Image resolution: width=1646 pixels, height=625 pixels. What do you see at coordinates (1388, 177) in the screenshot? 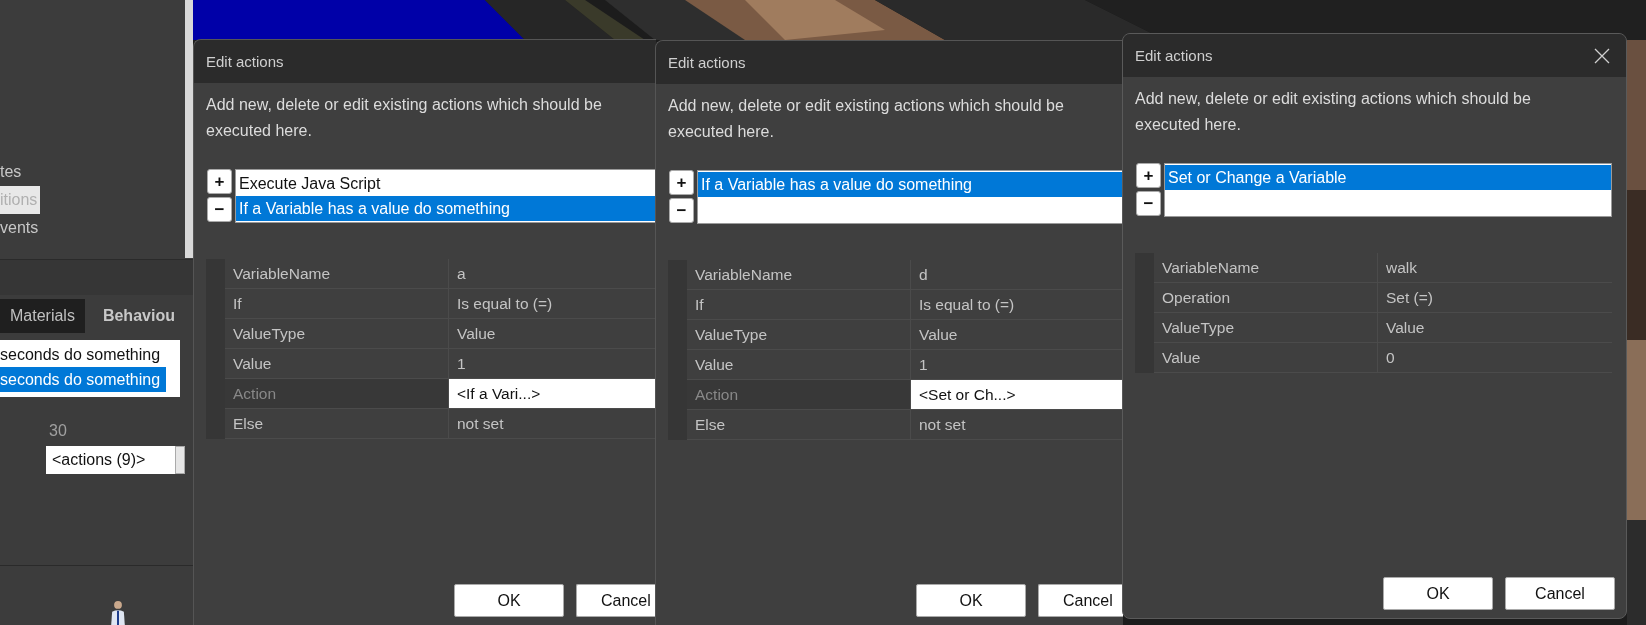
I see `list-item: Set or Change a Variable` at bounding box center [1388, 177].